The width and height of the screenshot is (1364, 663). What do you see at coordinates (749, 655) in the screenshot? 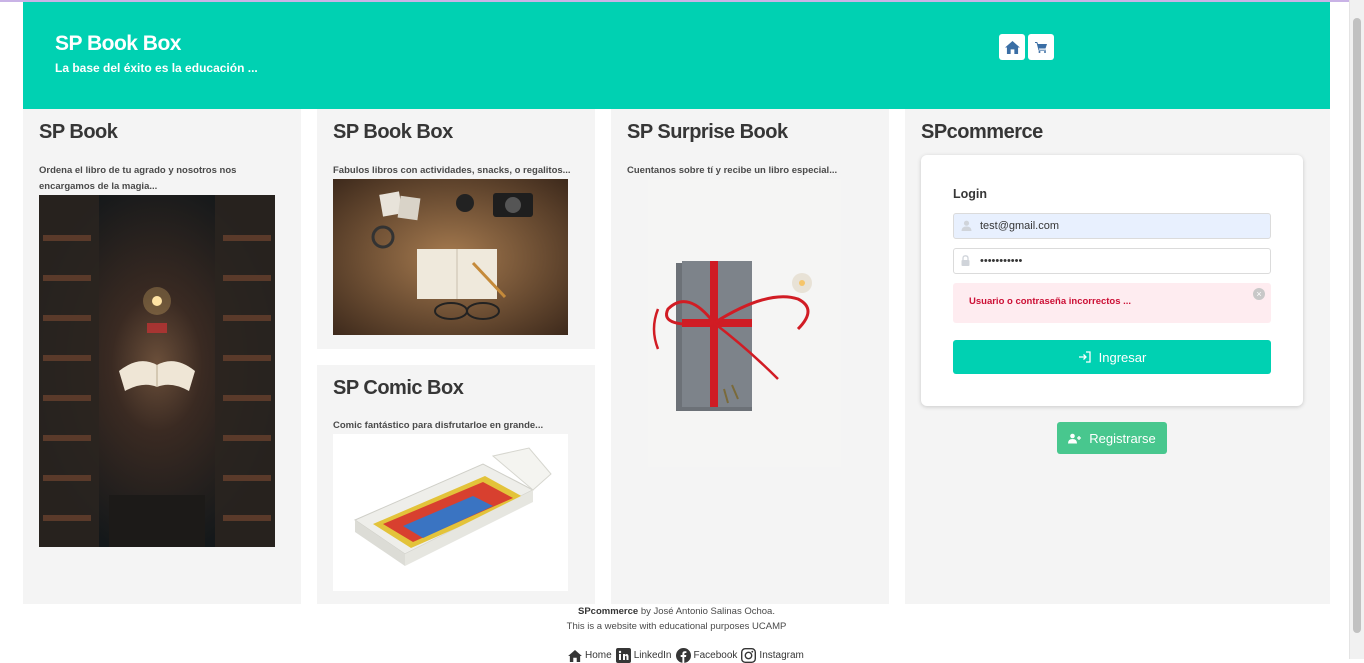
I see `instagram-icon` at bounding box center [749, 655].